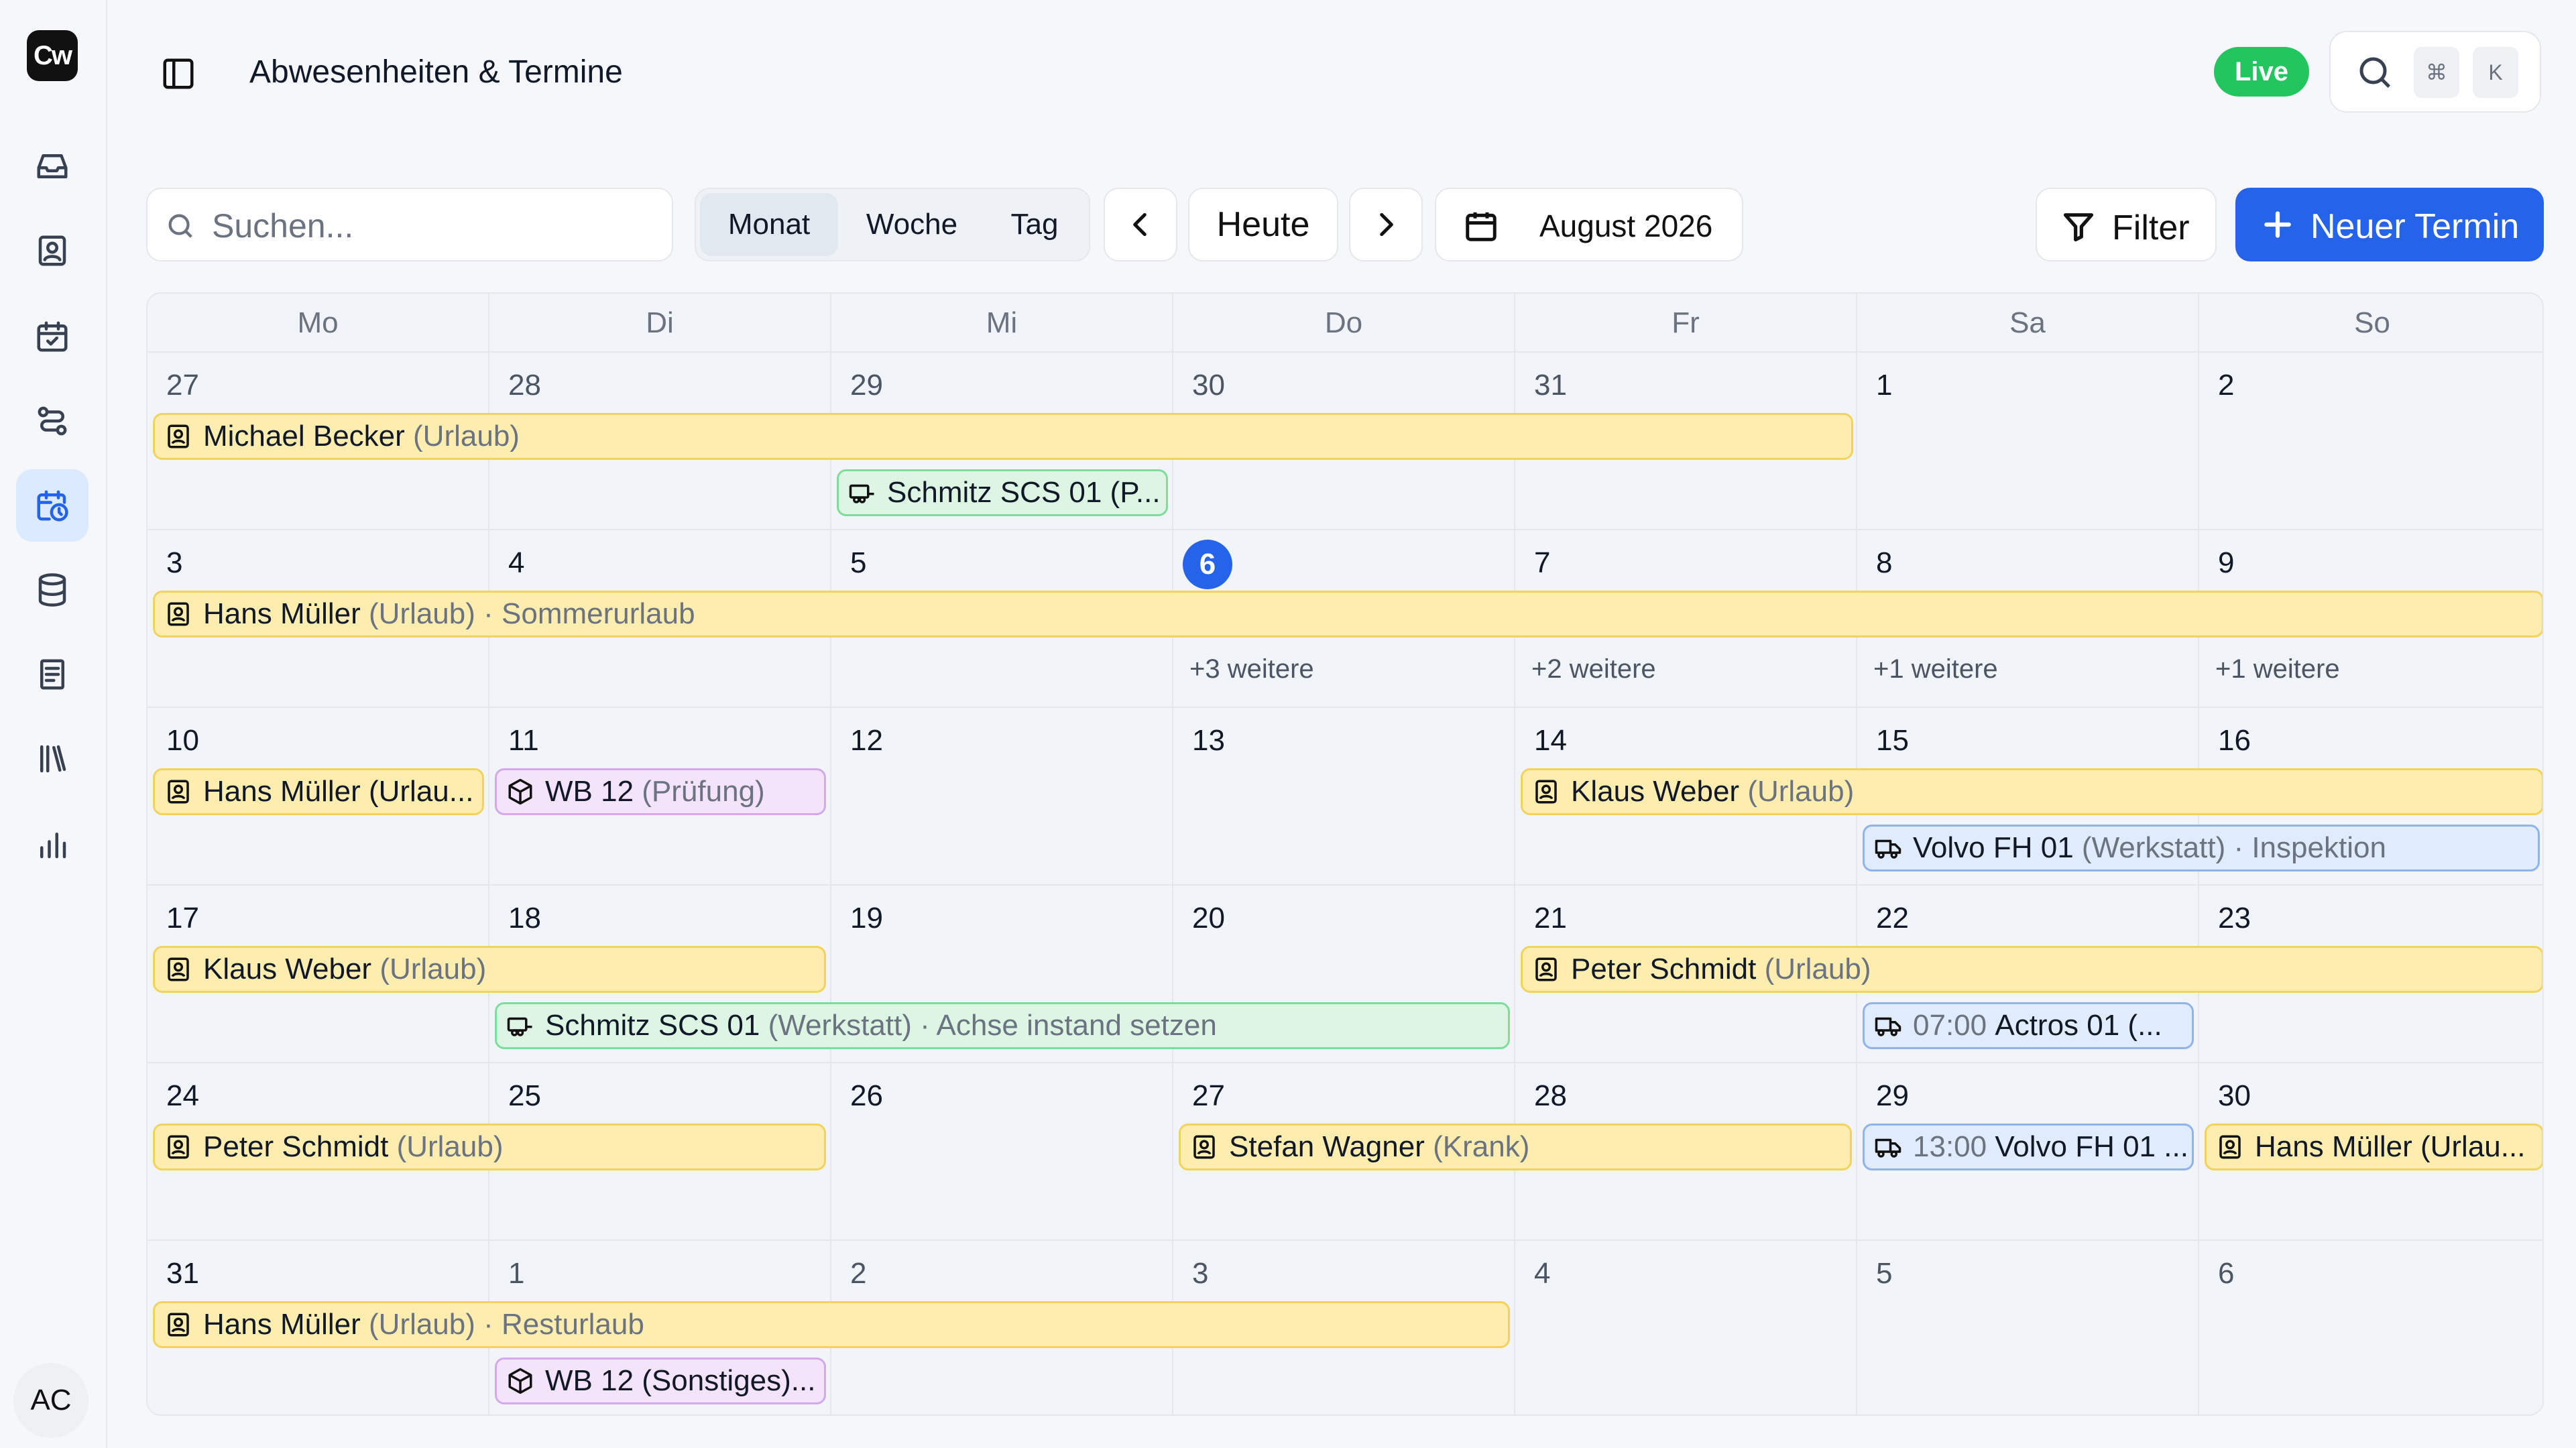 The image size is (2576, 1448). Describe the element at coordinates (52, 590) in the screenshot. I see `sidebar-item-database` at that location.